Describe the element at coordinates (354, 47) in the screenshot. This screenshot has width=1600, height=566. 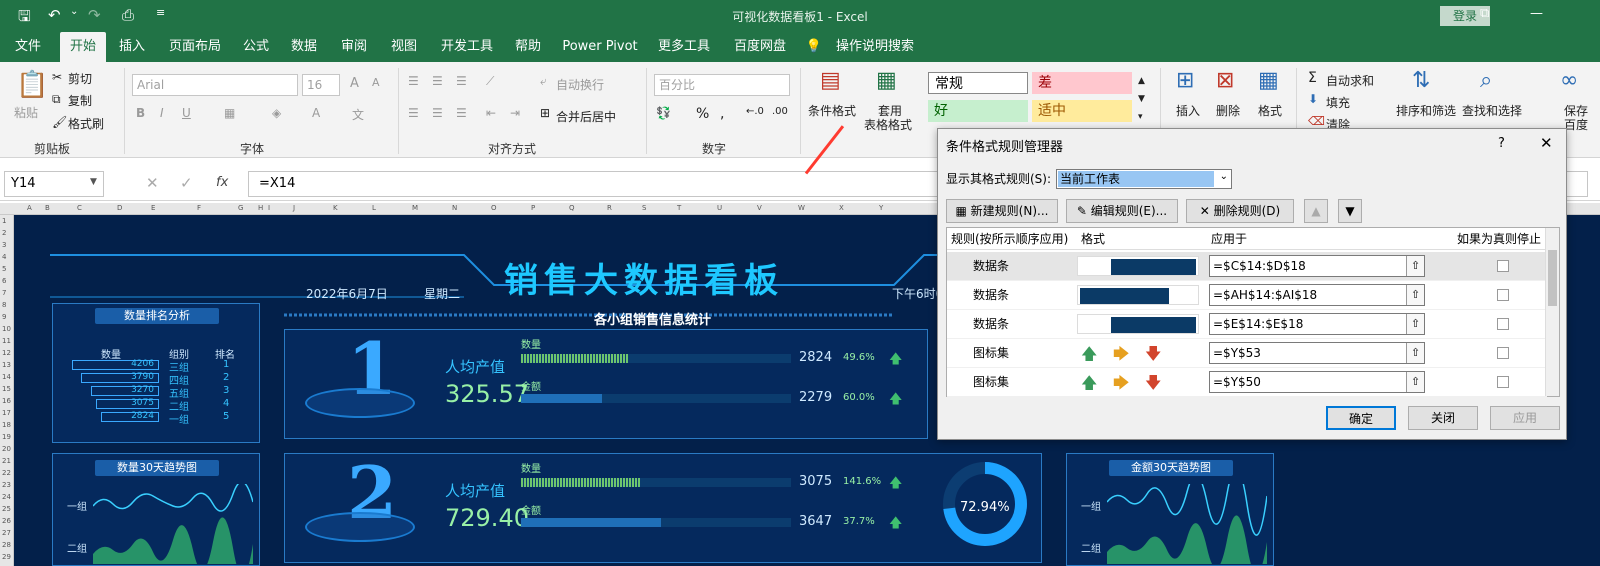
I see `tab-review: 审阅` at that location.